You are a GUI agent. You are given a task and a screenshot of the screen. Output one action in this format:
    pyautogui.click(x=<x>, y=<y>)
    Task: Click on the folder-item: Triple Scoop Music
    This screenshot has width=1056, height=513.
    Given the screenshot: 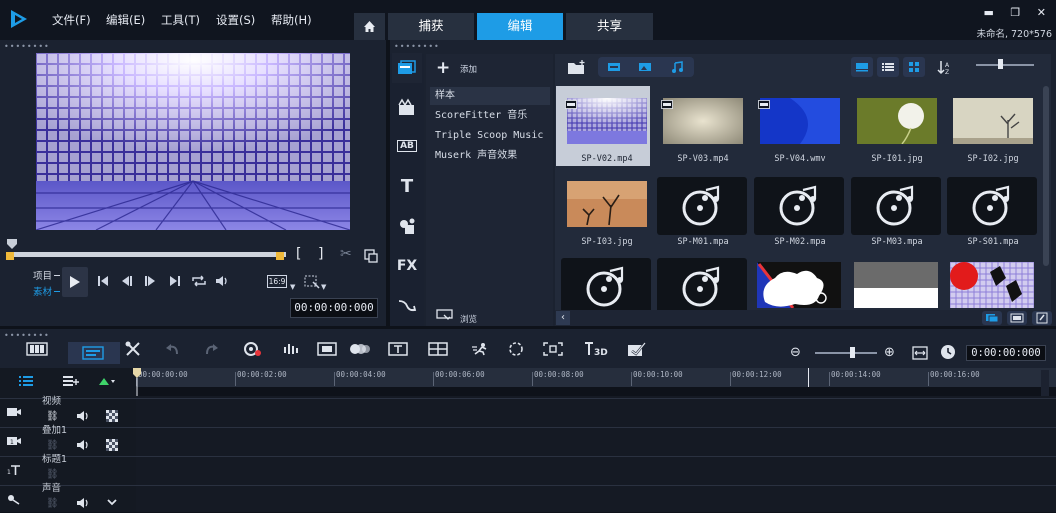 What is the action you would take?
    pyautogui.click(x=490, y=136)
    